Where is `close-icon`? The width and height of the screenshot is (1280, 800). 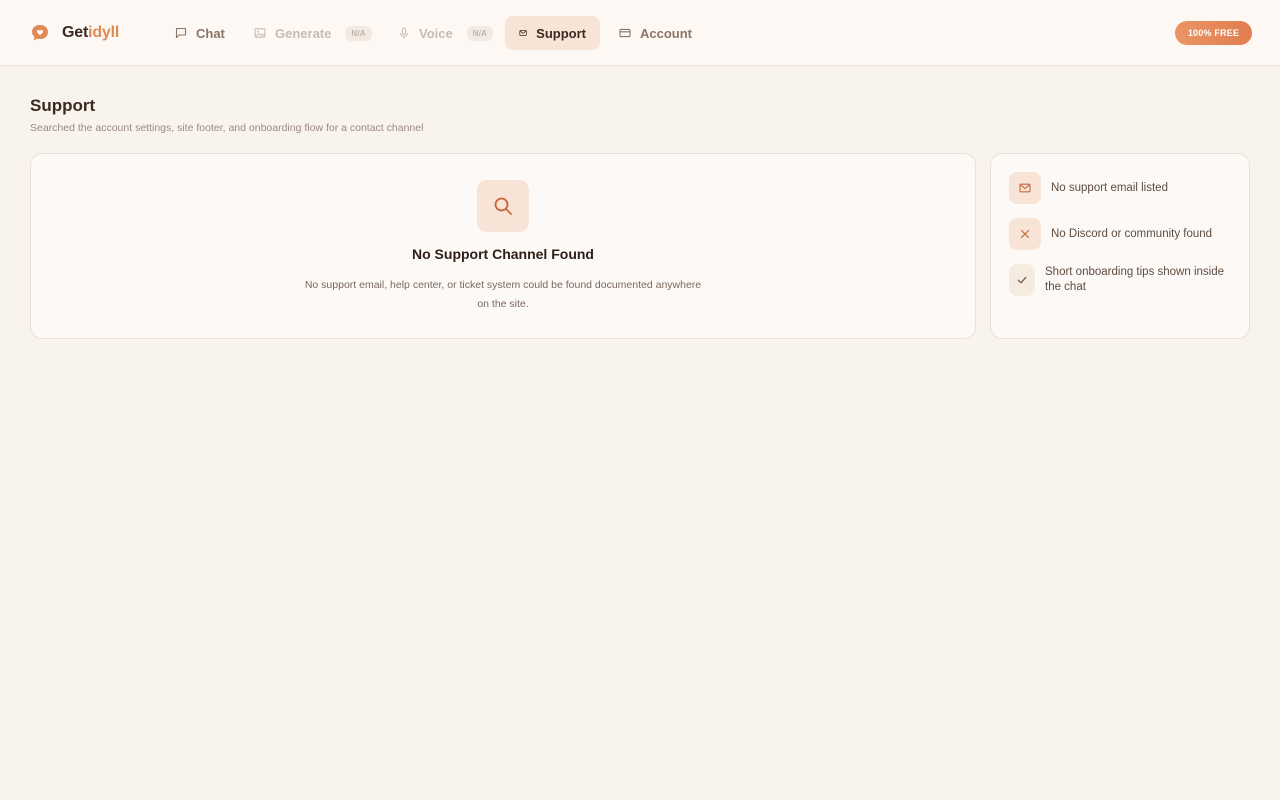
close-icon is located at coordinates (1025, 234).